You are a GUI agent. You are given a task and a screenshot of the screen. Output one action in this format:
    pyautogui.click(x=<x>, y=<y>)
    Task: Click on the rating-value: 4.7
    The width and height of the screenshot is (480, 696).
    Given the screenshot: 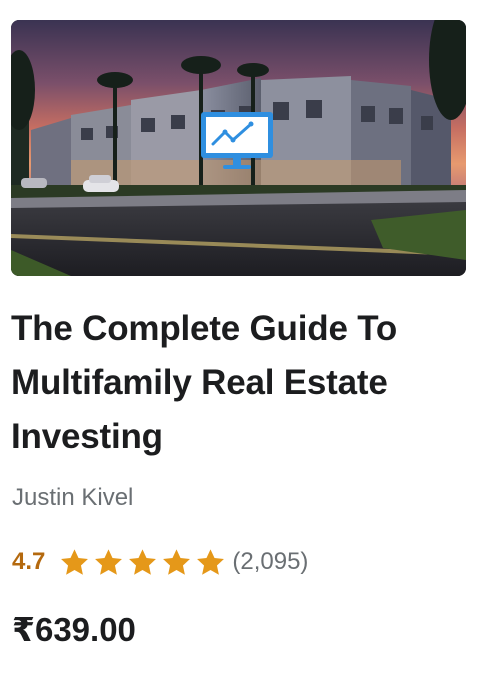 What is the action you would take?
    pyautogui.click(x=29, y=561)
    